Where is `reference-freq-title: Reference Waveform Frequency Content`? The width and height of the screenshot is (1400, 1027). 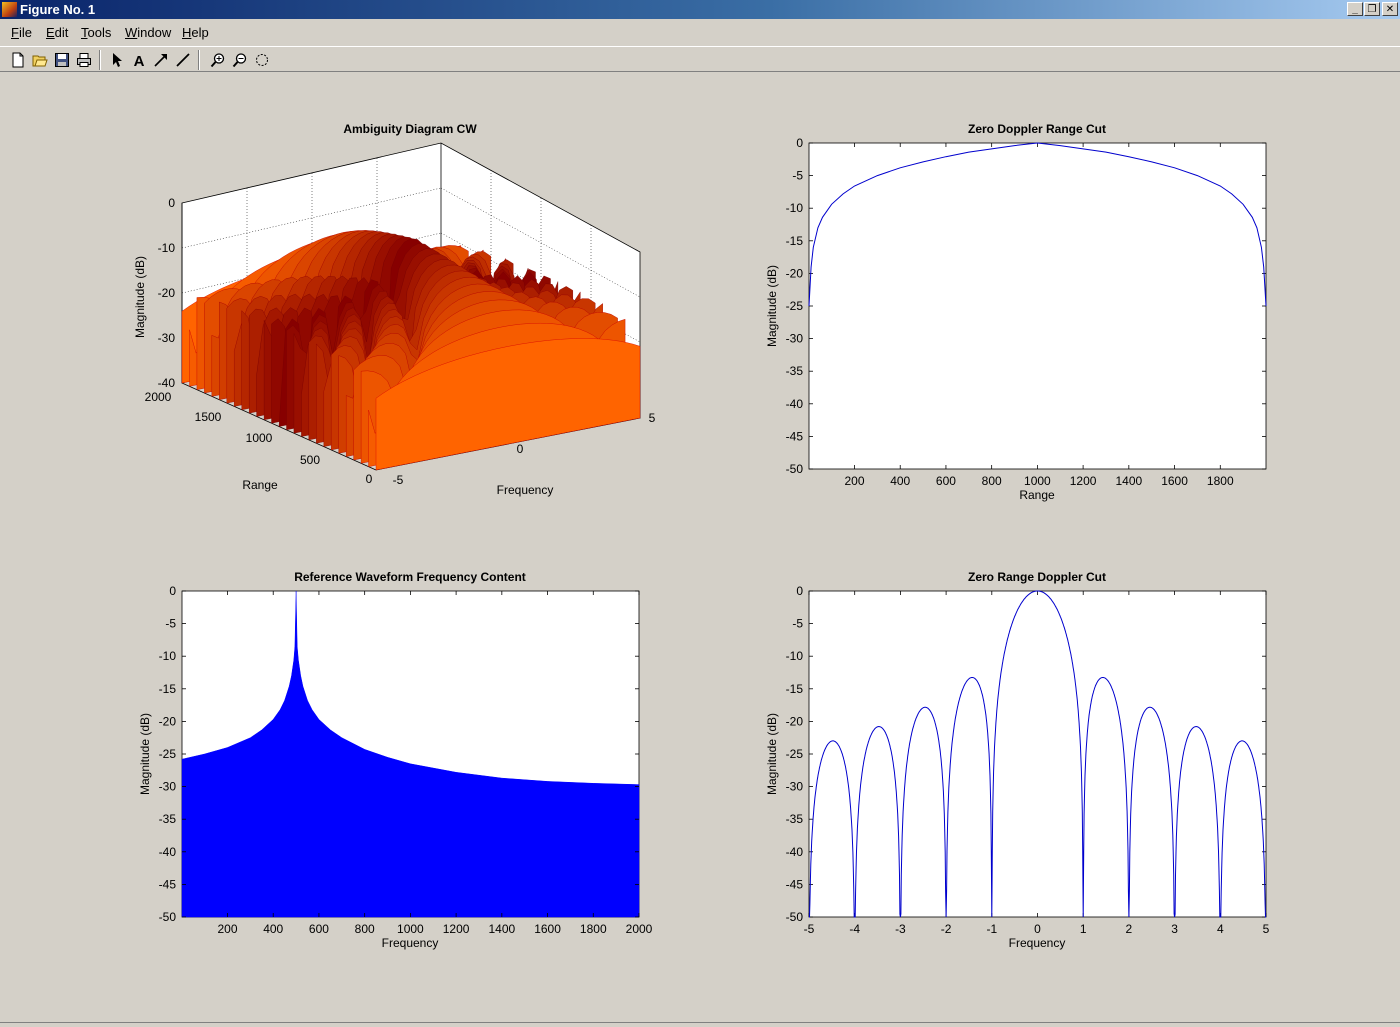 reference-freq-title: Reference Waveform Frequency Content is located at coordinates (410, 577).